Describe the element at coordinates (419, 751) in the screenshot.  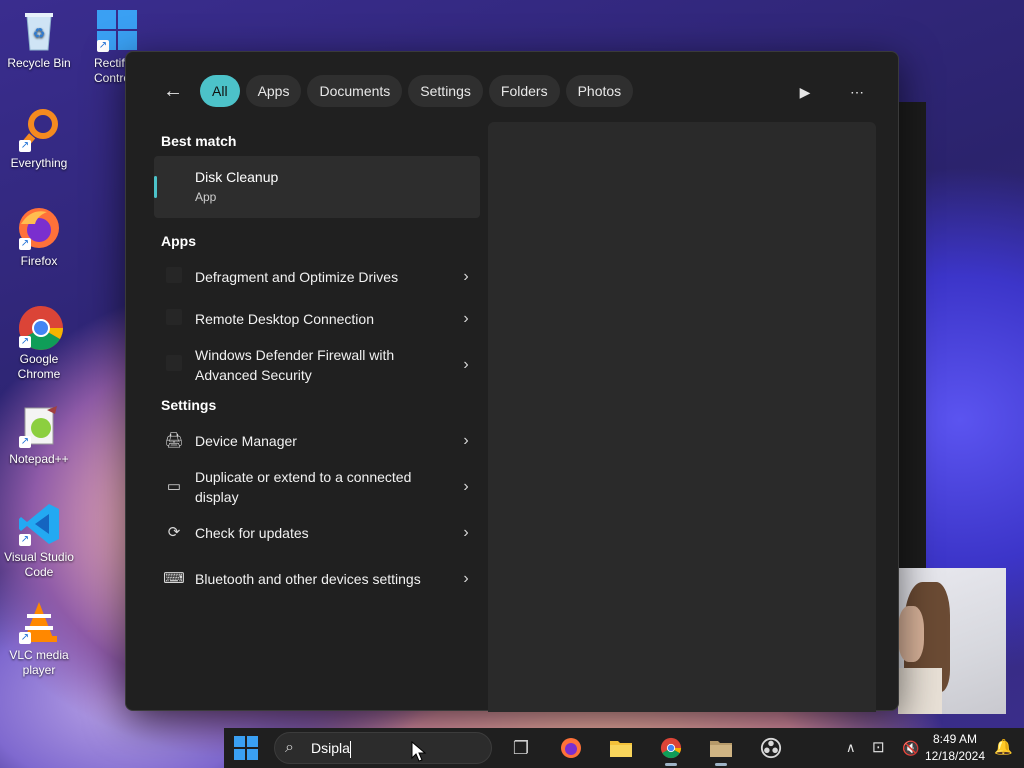
I see `mouse-cursor-icon` at that location.